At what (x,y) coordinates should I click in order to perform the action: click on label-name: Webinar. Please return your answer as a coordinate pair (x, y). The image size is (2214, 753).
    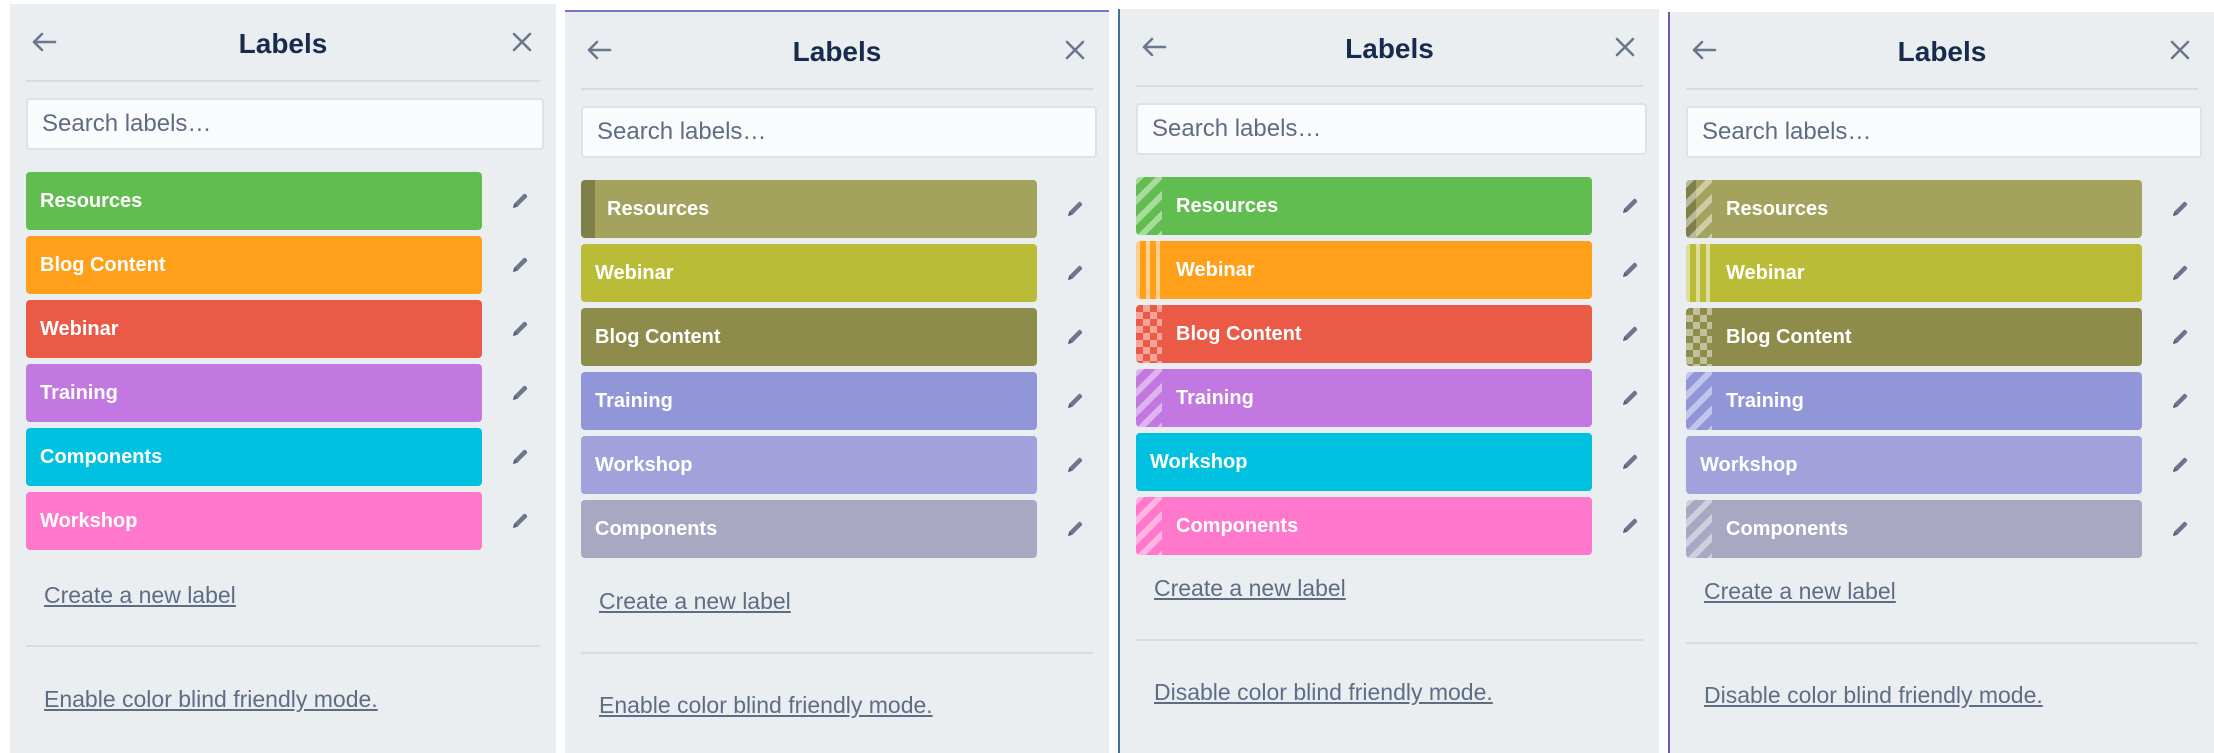
    Looking at the image, I should click on (79, 329).